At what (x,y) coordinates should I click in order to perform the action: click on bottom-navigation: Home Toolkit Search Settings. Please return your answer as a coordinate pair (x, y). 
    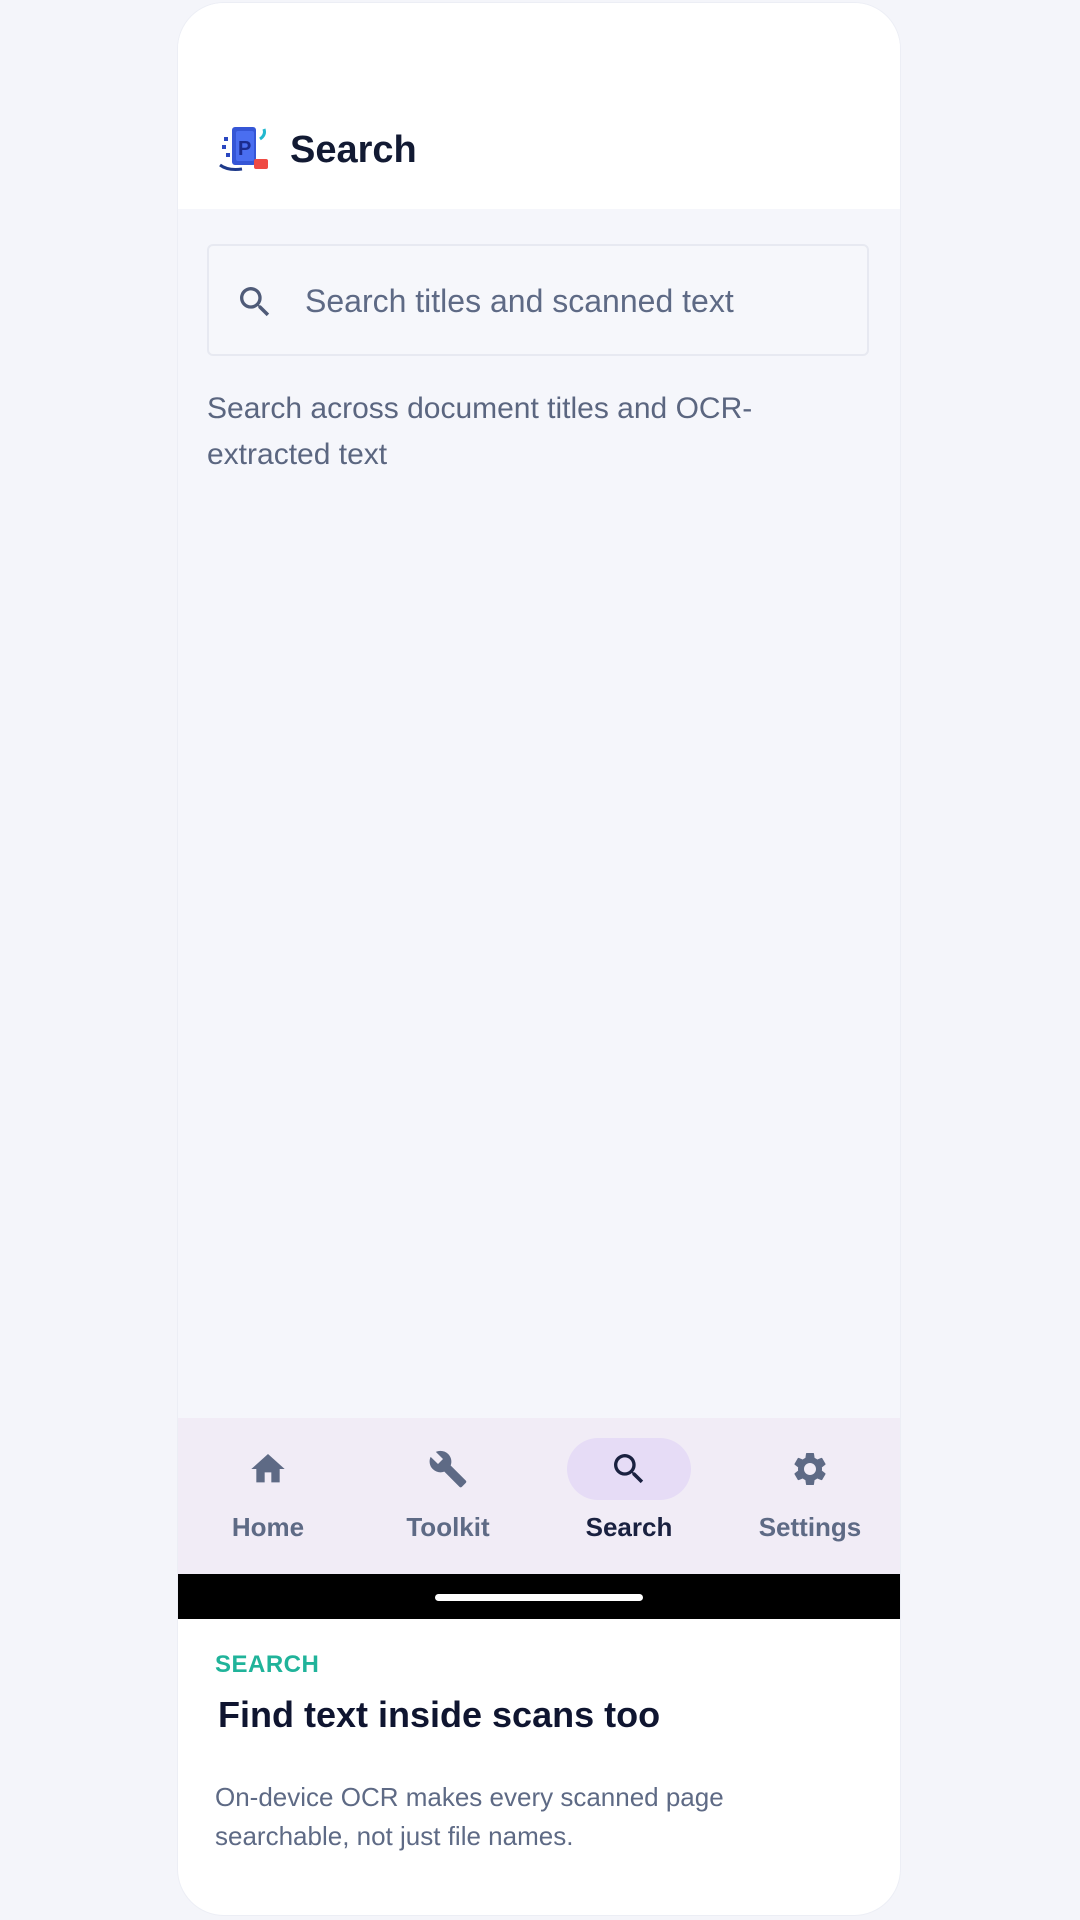
    Looking at the image, I should click on (539, 1496).